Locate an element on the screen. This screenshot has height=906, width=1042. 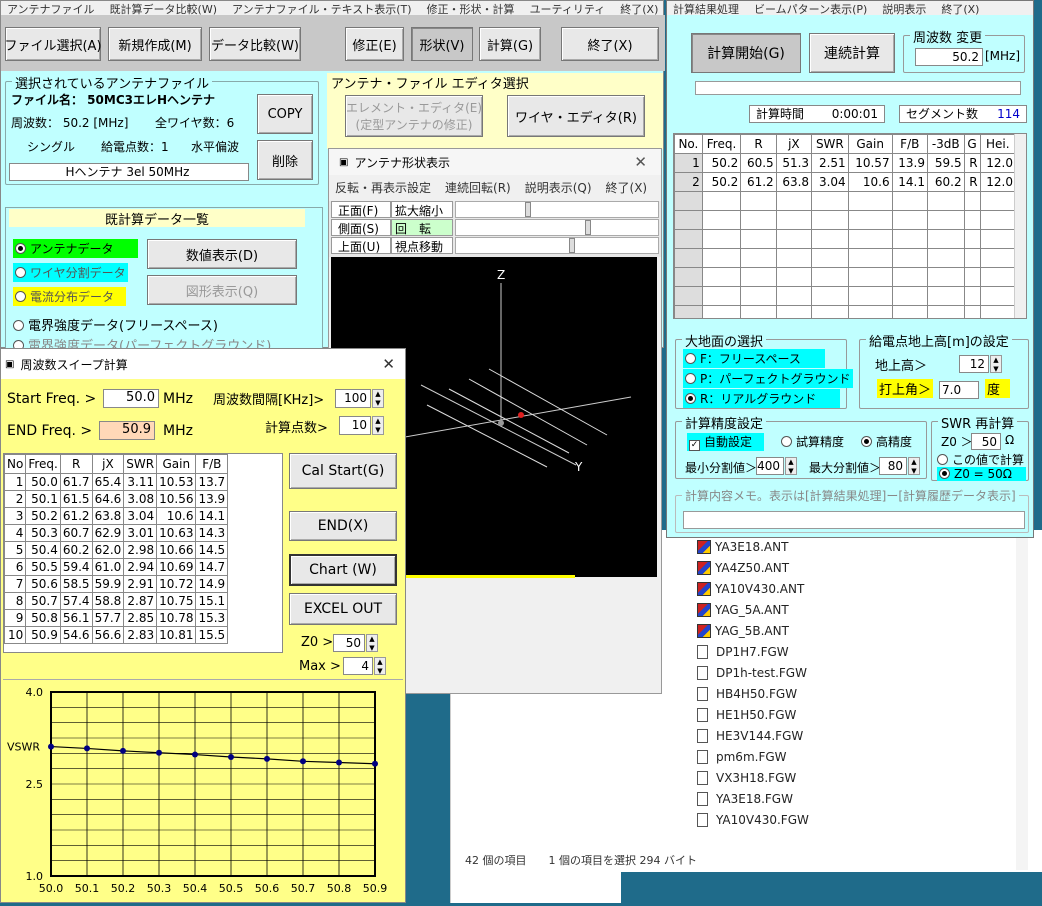
max-input: 4 is located at coordinates (358, 666).